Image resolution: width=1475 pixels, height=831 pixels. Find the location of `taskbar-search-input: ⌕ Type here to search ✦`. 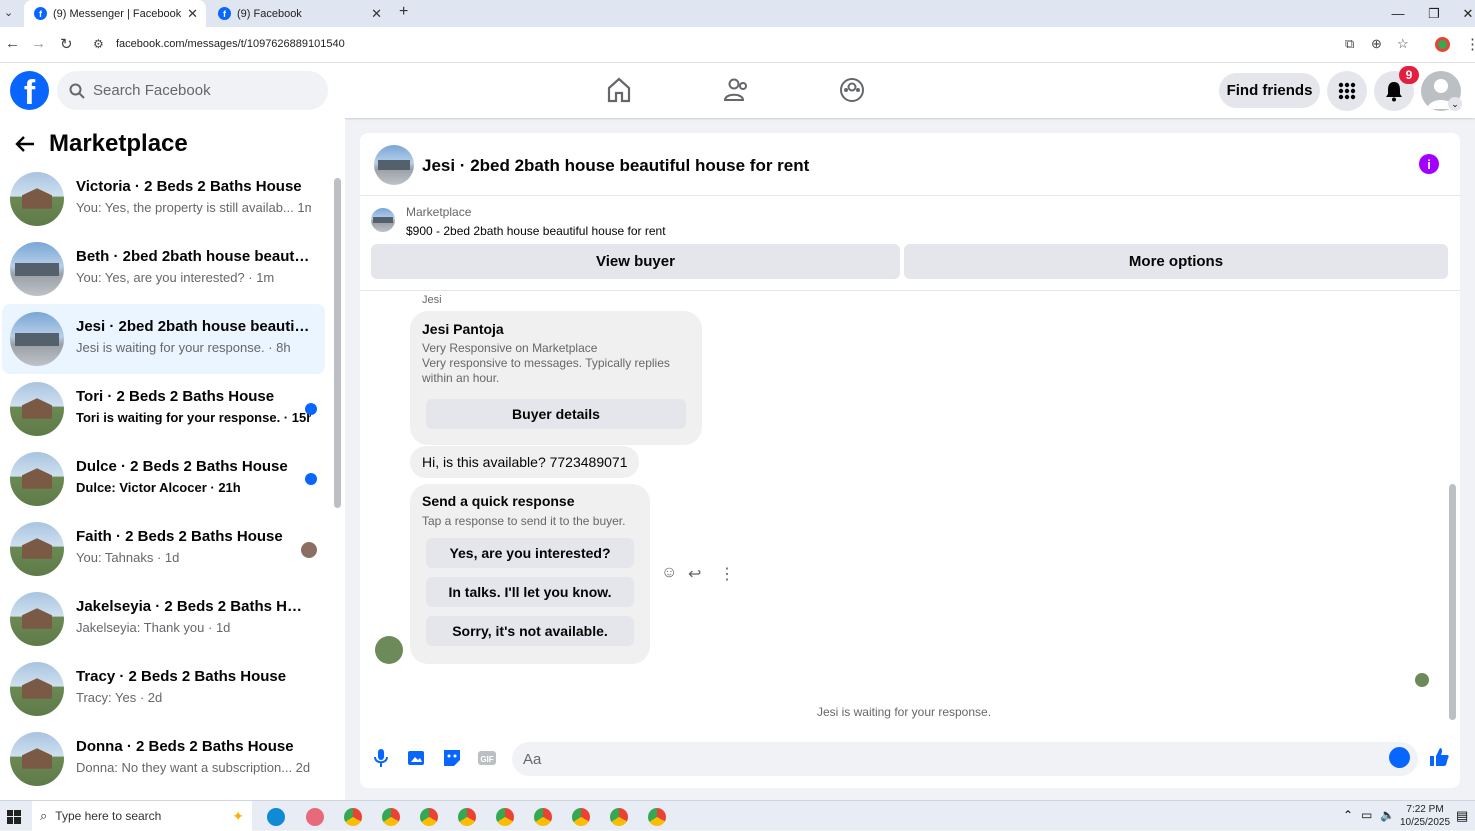

taskbar-search-input: ⌕ Type here to search ✦ is located at coordinates (142, 816).